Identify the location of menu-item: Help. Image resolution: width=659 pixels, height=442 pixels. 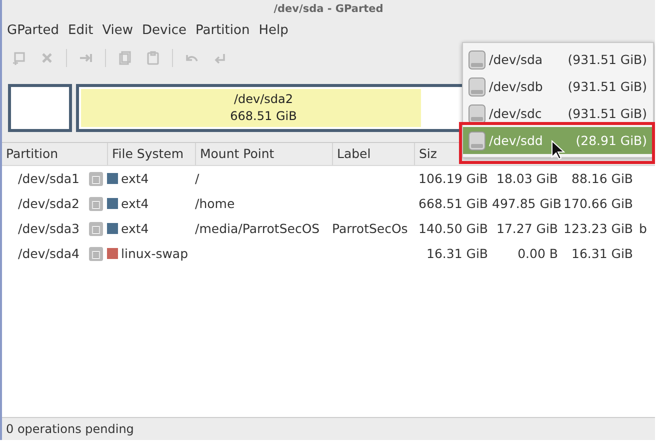
(273, 30).